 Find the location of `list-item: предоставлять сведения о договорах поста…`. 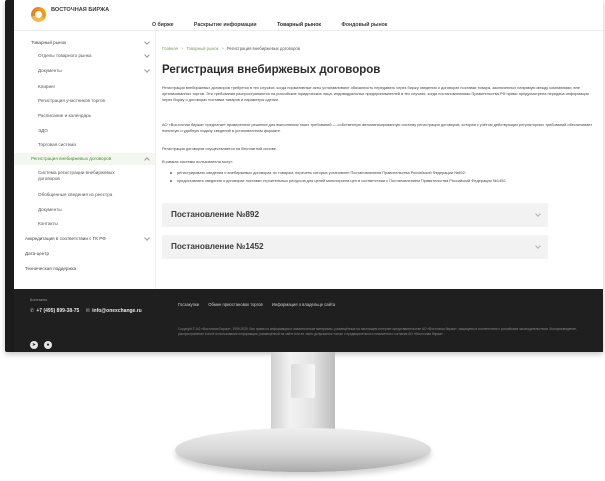

list-item: предоставлять сведения о договорах поста… is located at coordinates (380, 181).